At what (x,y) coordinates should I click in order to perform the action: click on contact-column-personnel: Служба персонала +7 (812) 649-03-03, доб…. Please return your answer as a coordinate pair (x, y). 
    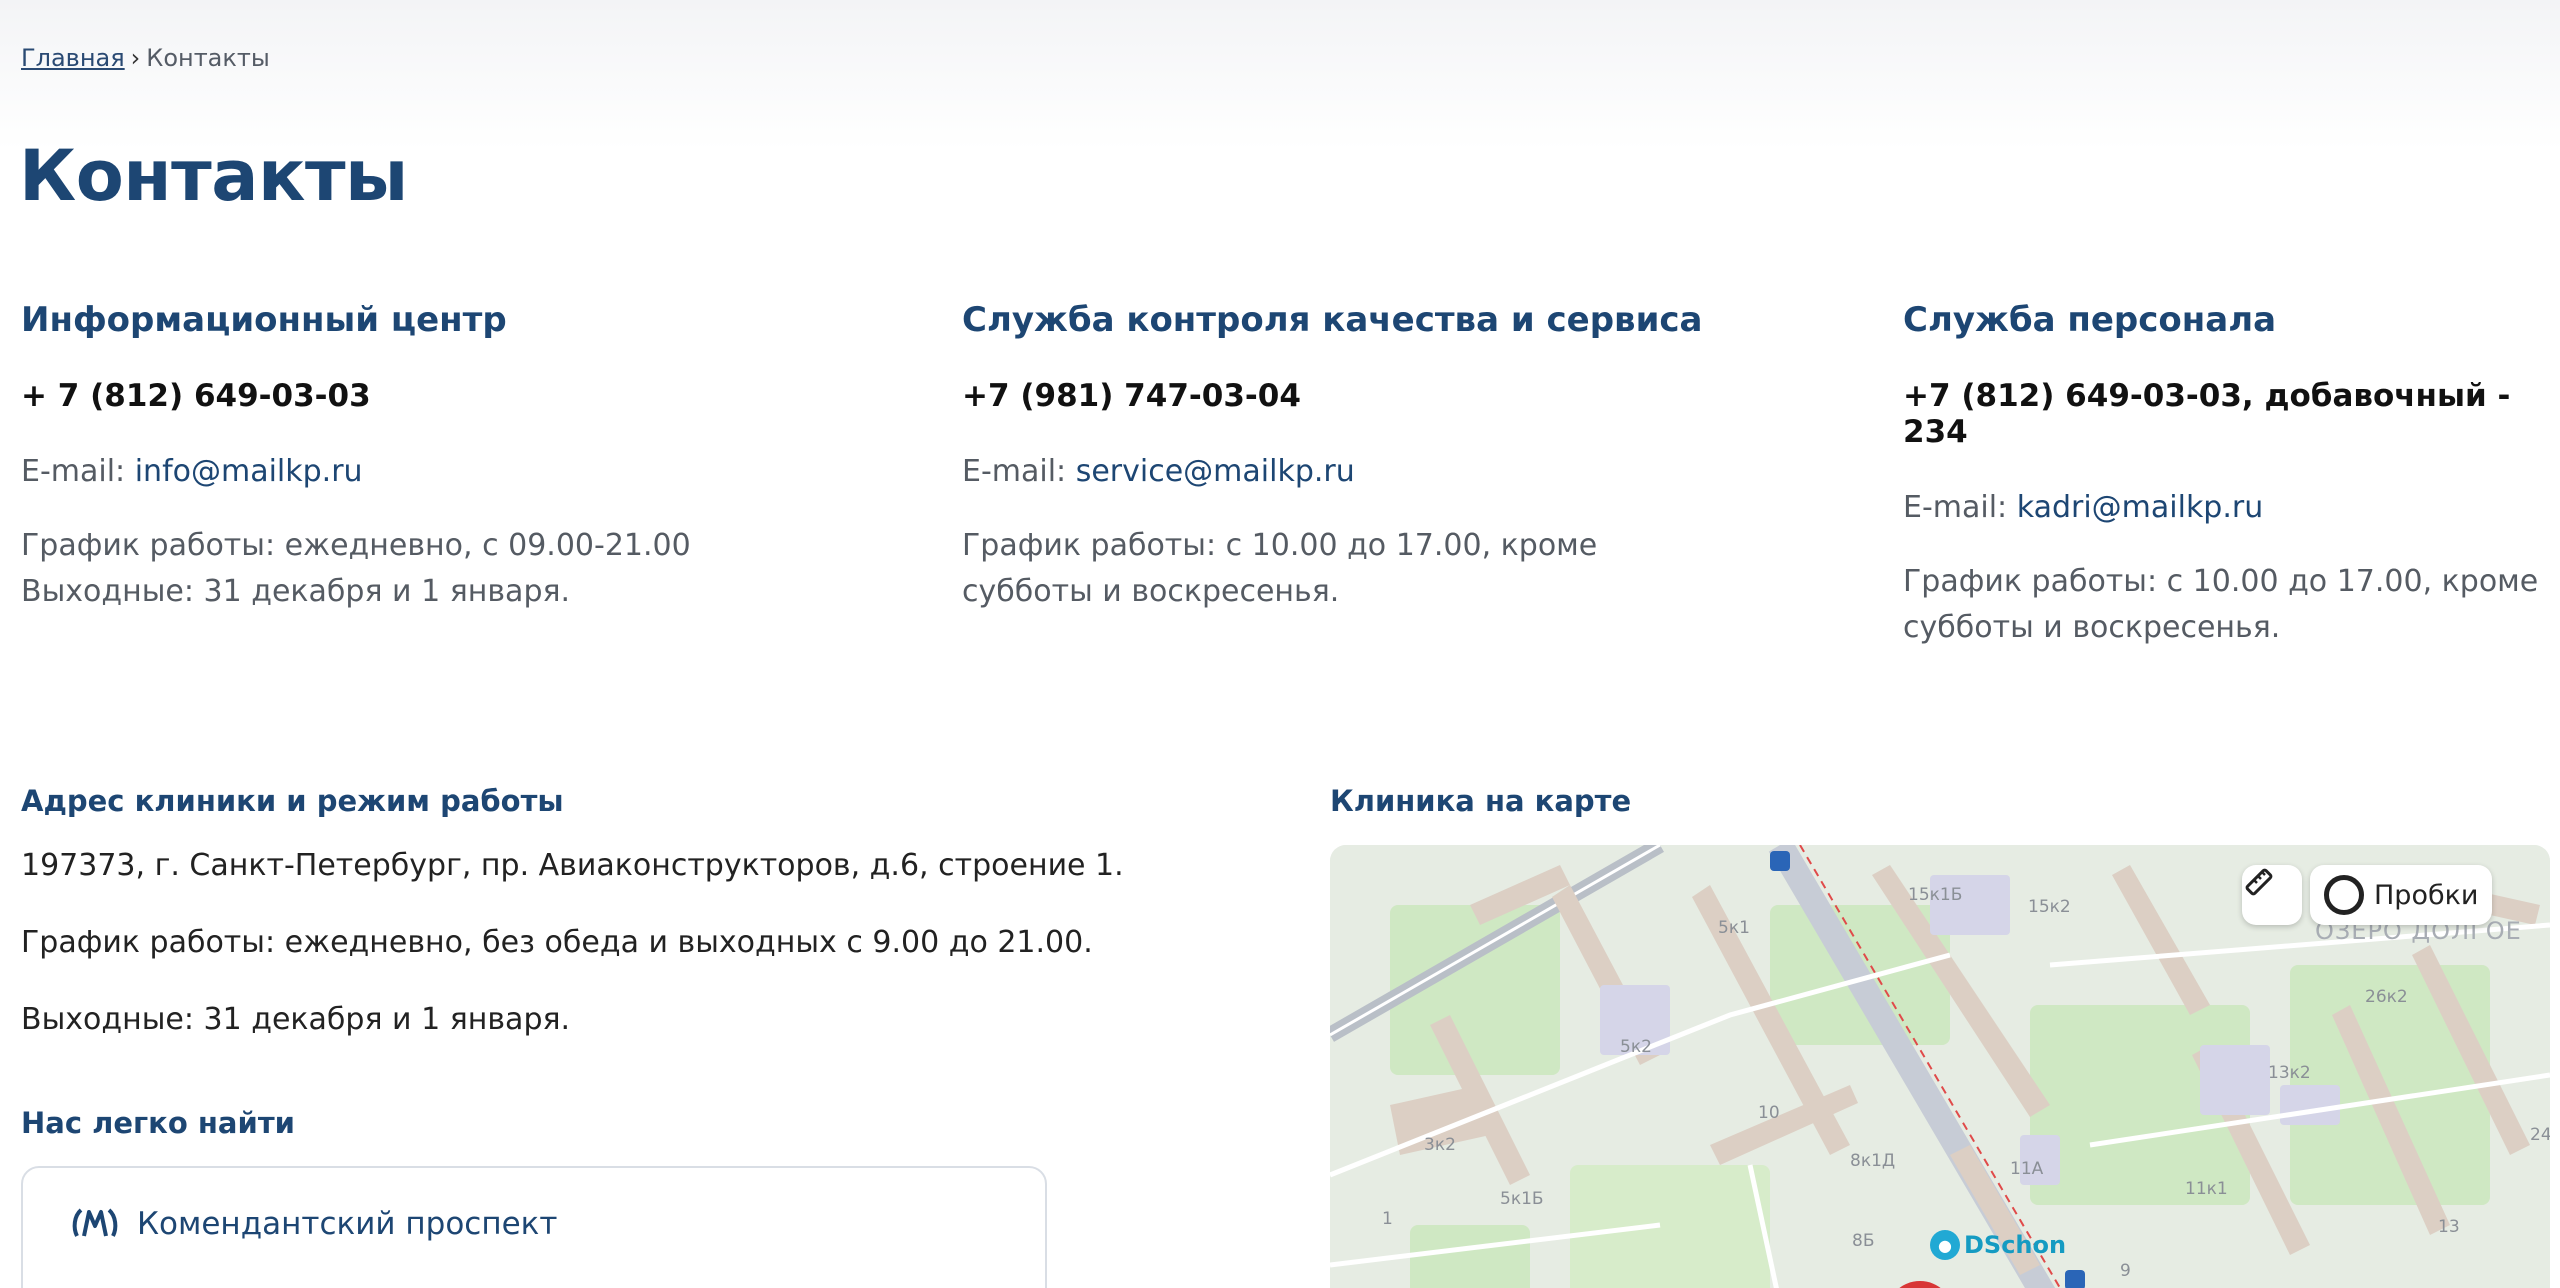
    Looking at the image, I should click on (2223, 475).